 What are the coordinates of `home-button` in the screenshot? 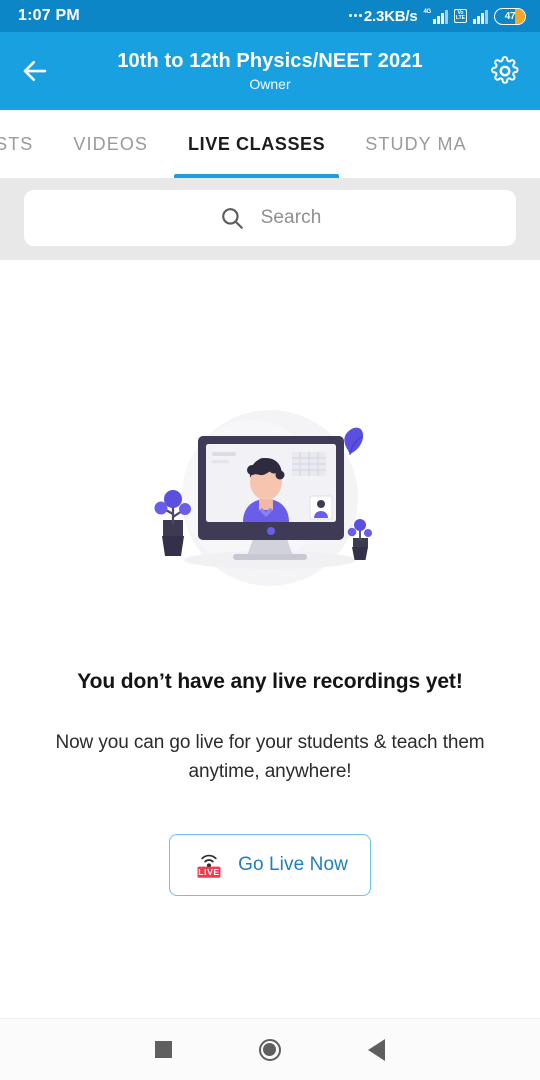 It's located at (270, 1050).